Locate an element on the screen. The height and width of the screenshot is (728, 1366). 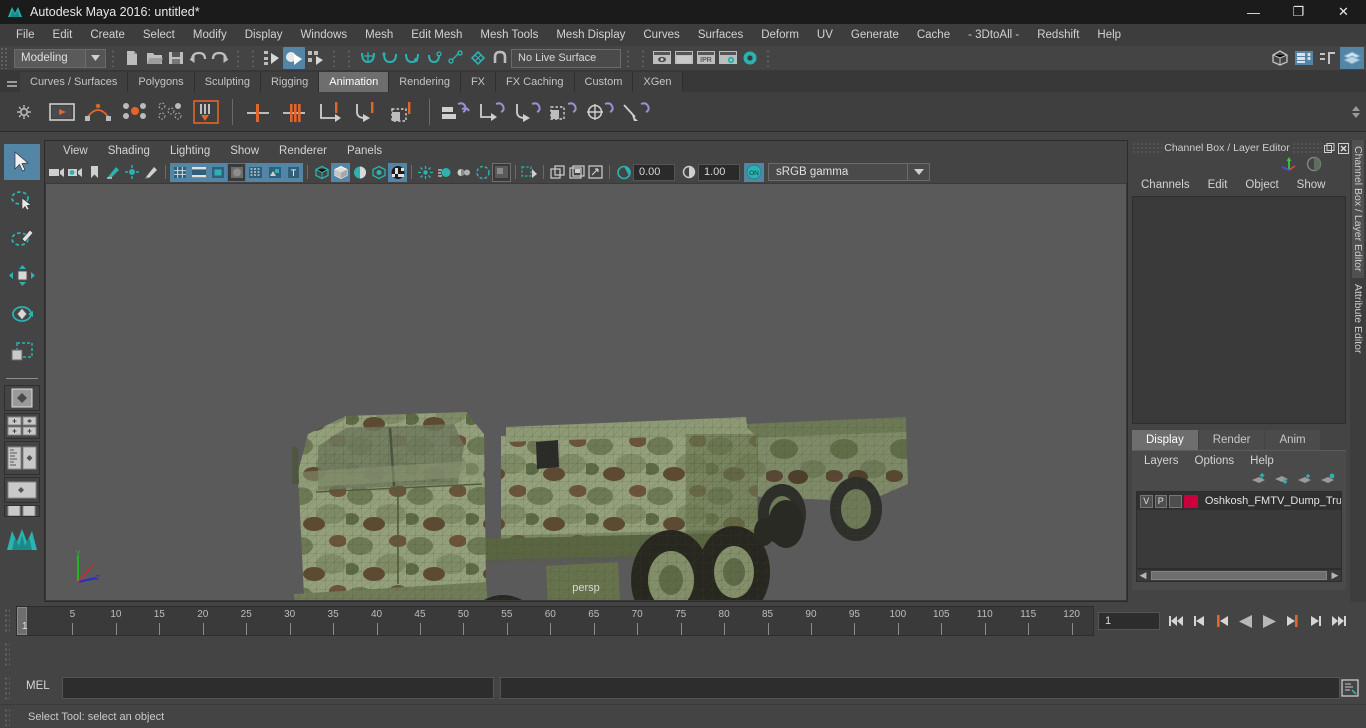
playblast-icon is located at coordinates (62, 112).